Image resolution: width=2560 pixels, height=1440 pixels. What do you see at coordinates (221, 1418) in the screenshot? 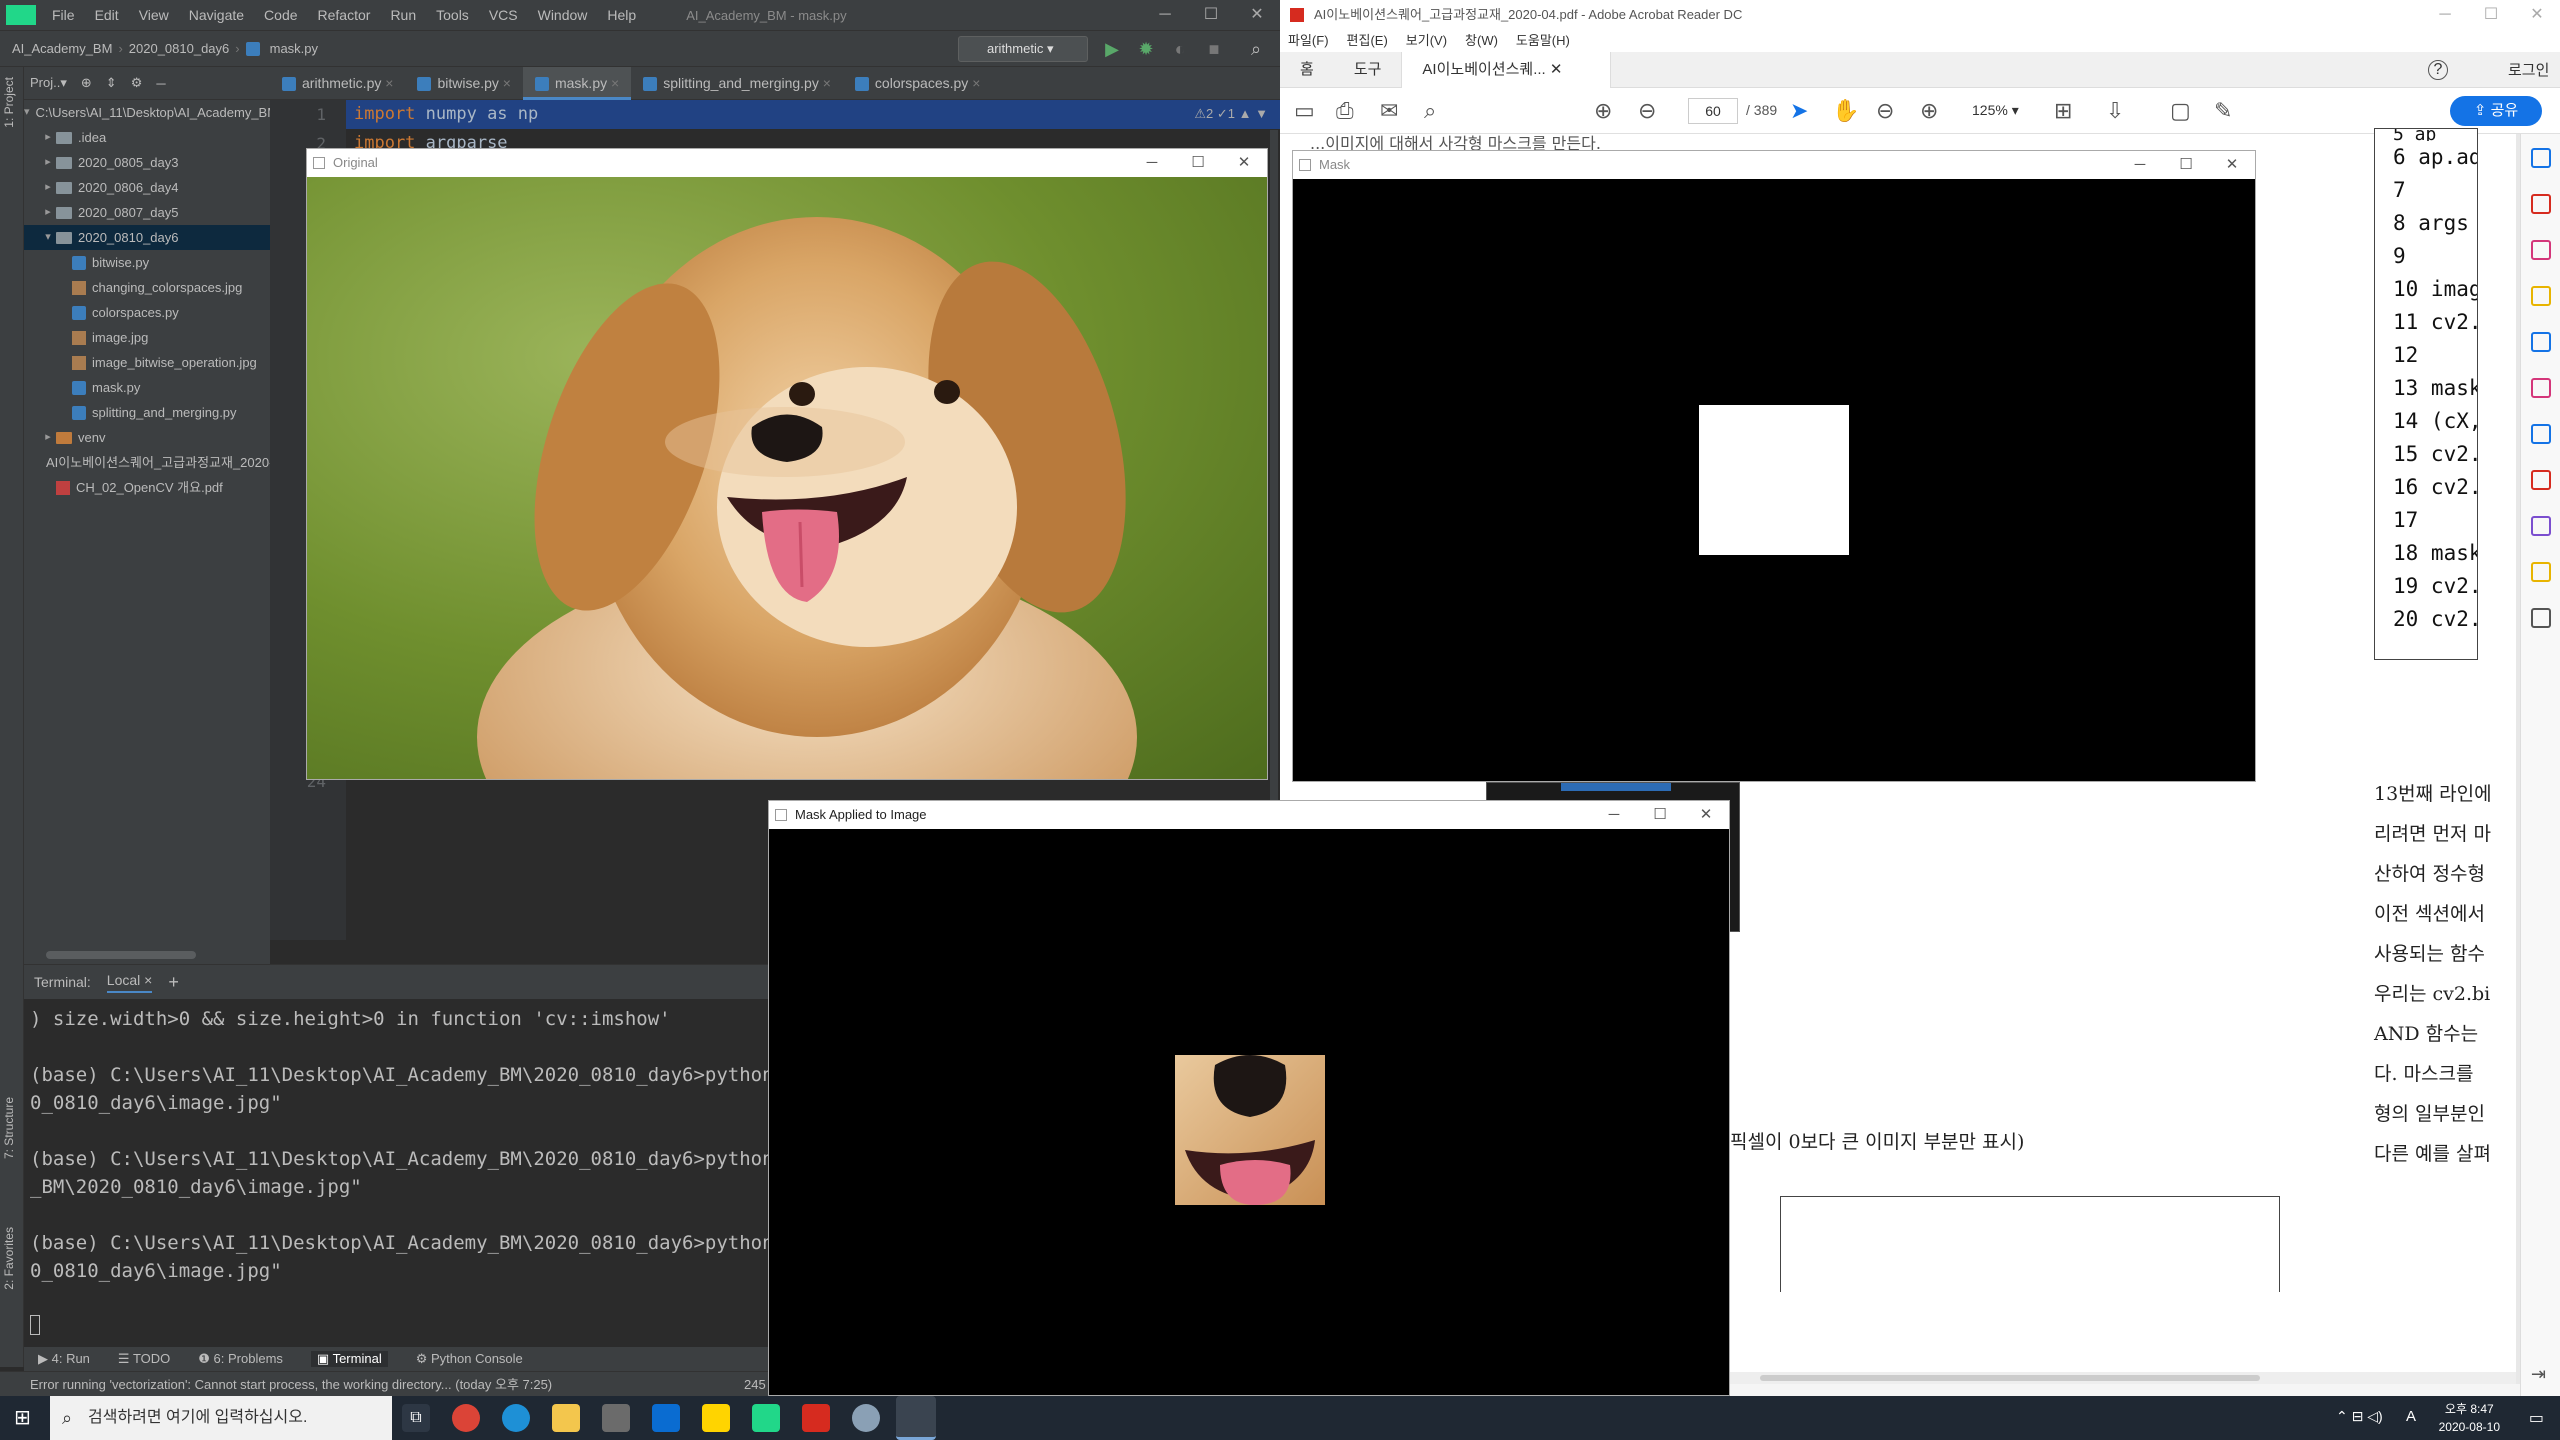
I see `taskbar-search: ⌕ 검색하려면 여기에 입력하십시오.` at bounding box center [221, 1418].